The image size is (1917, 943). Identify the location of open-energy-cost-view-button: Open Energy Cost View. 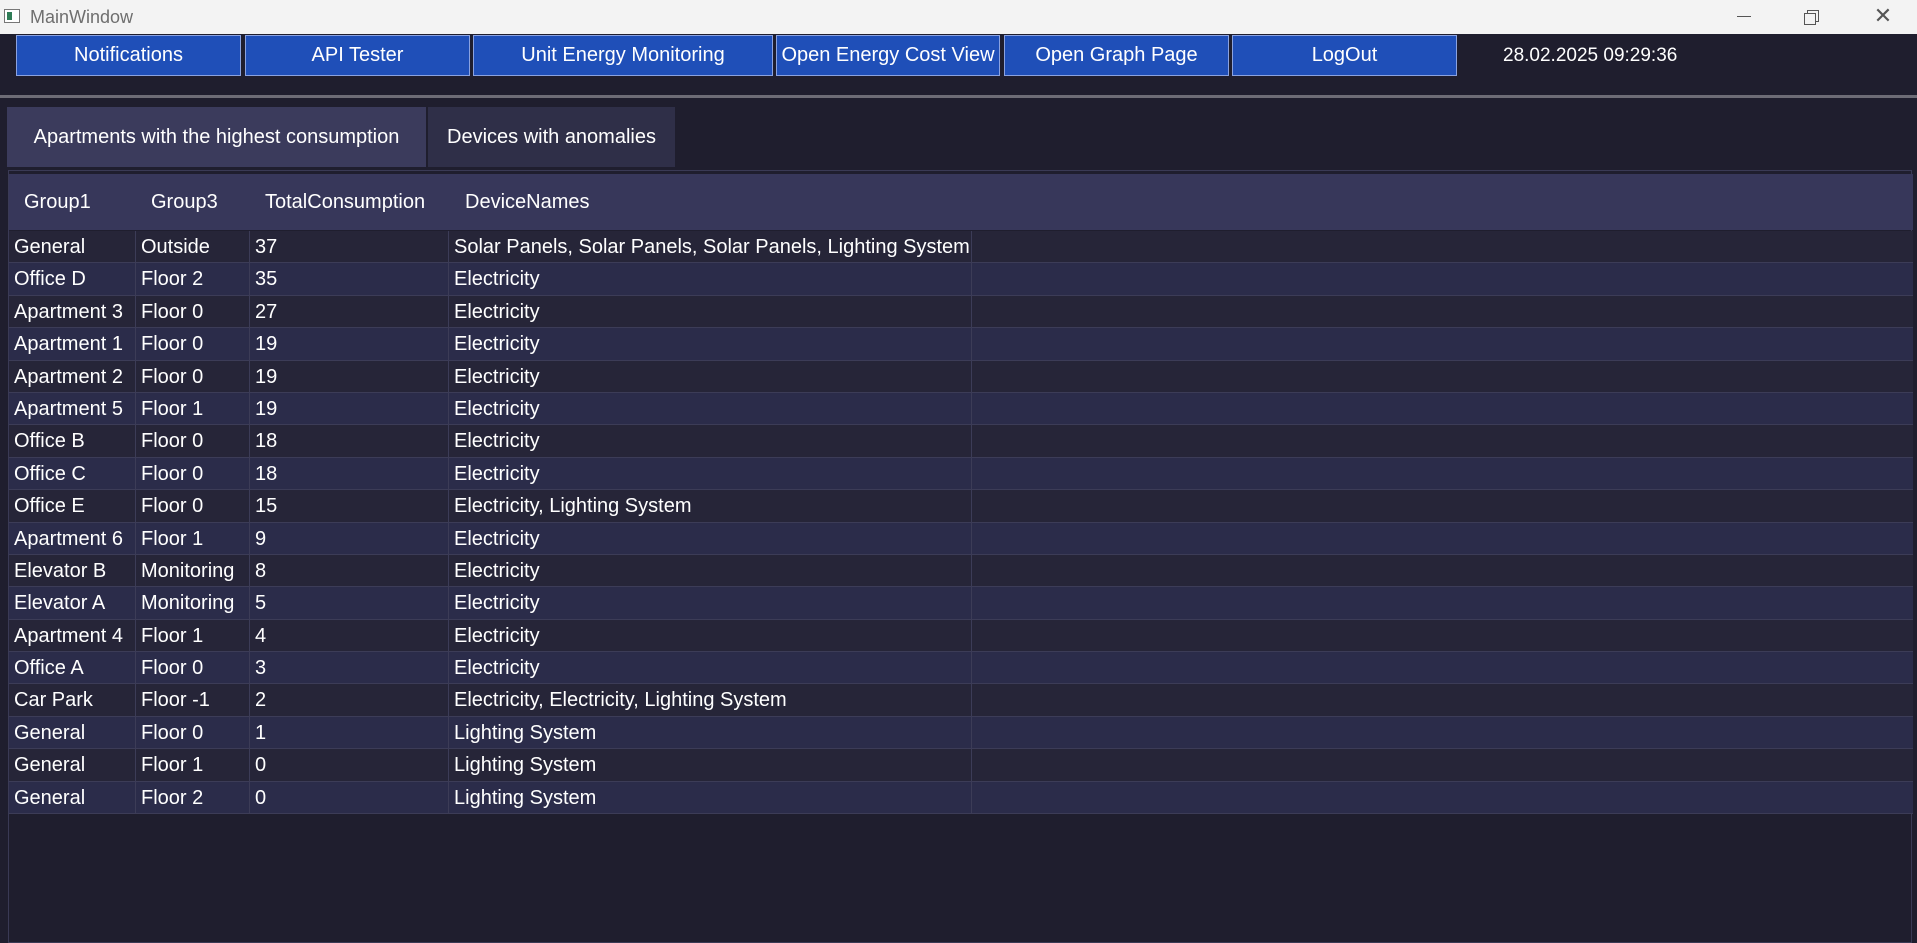
(888, 55).